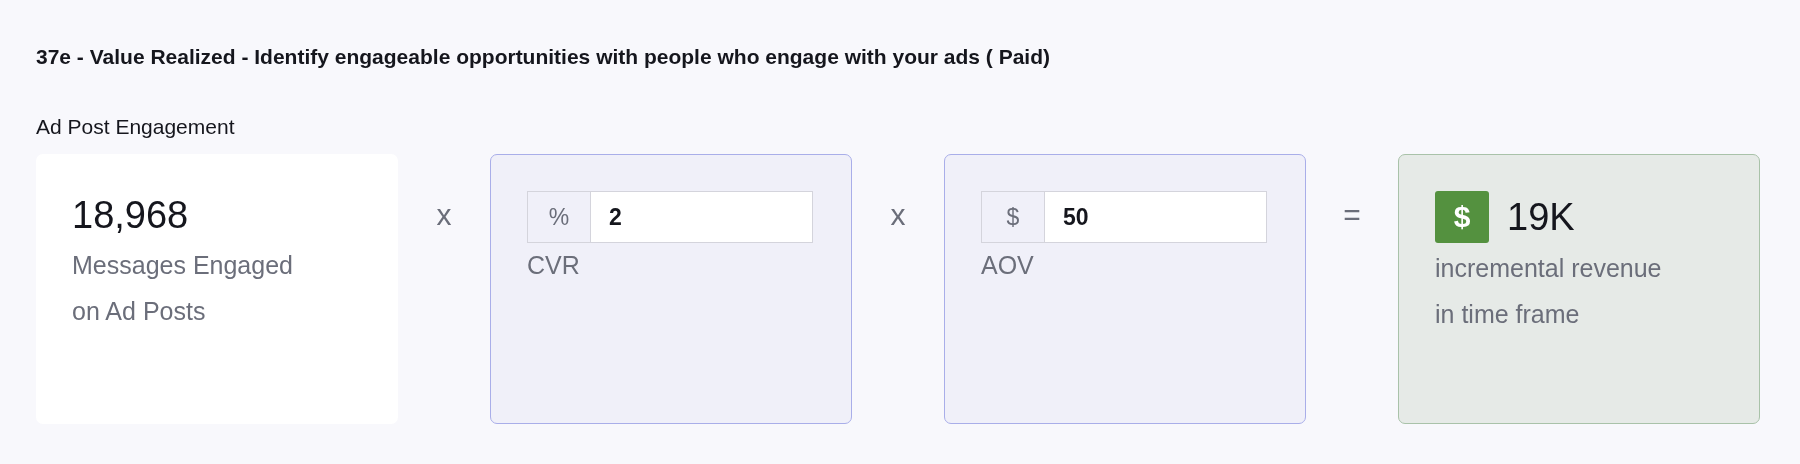  What do you see at coordinates (136, 127) in the screenshot?
I see `group-label: Ad Post Engagement` at bounding box center [136, 127].